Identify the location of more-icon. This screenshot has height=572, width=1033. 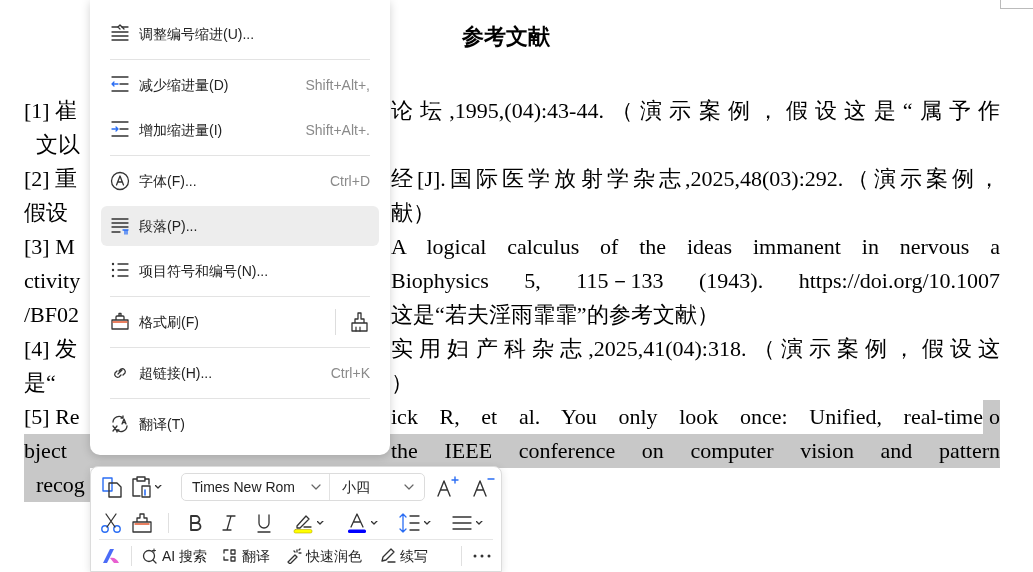
(482, 556).